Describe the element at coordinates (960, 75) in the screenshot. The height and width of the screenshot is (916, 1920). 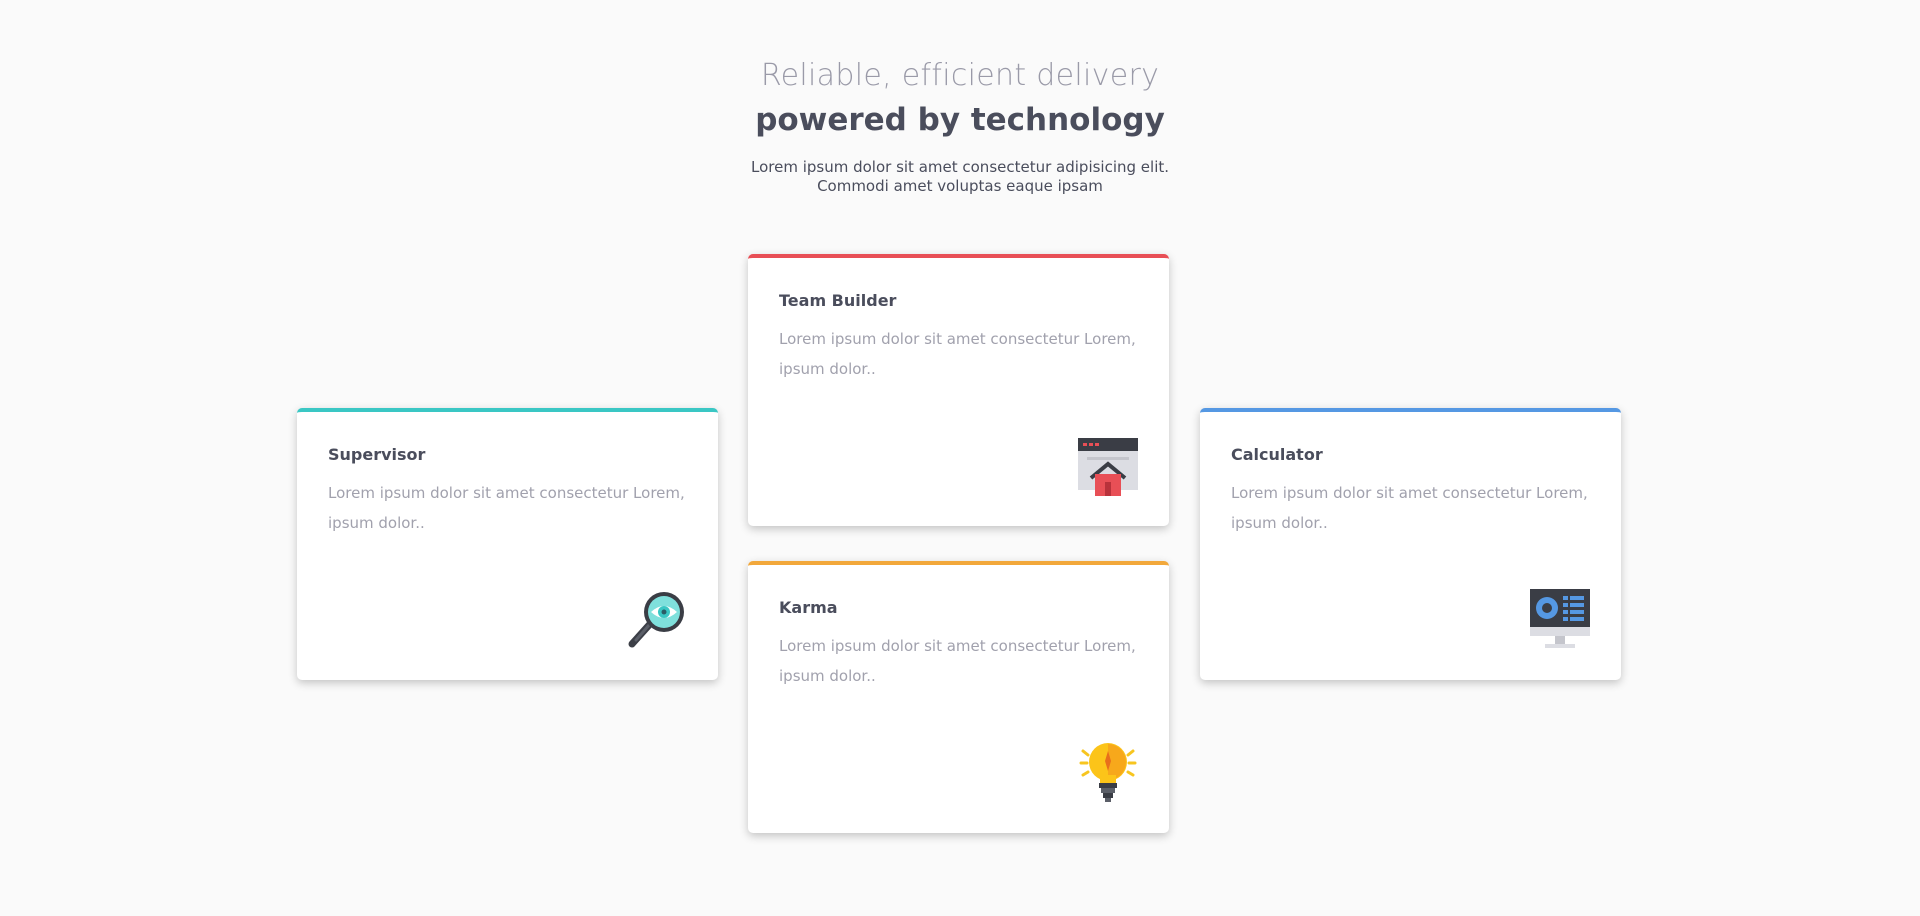
I see `hero-subtitle: Reliable, efficient delivery` at that location.